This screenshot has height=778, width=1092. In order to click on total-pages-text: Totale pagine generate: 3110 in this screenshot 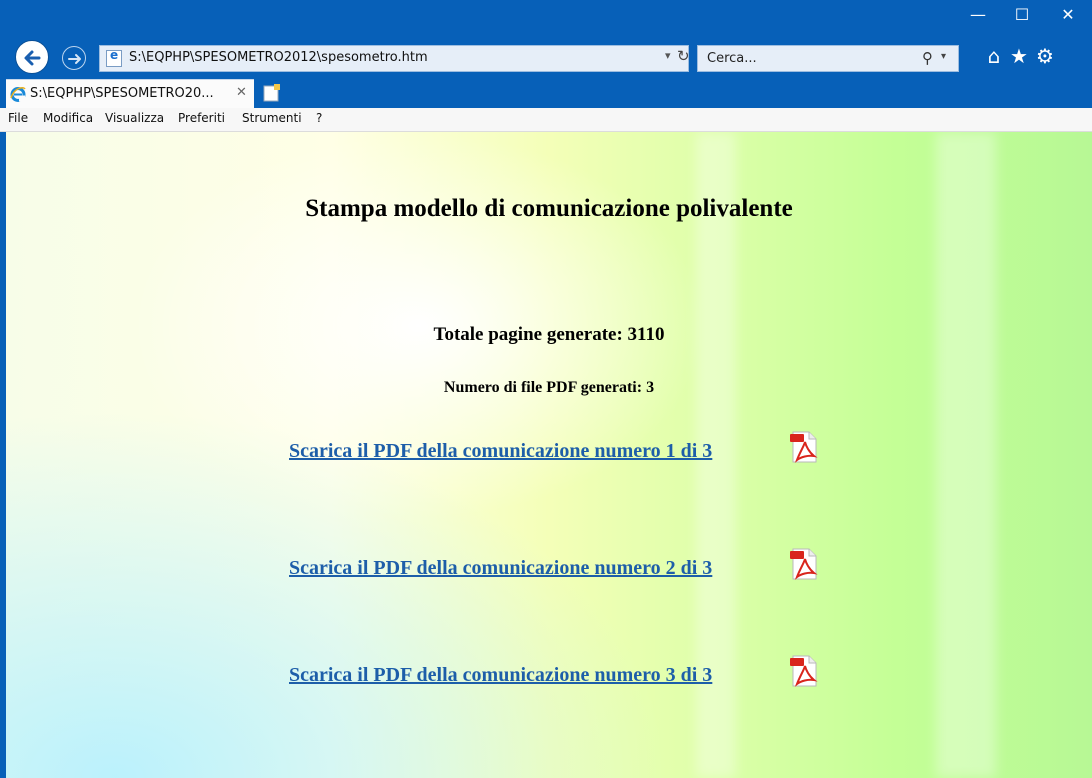, I will do `click(549, 334)`.